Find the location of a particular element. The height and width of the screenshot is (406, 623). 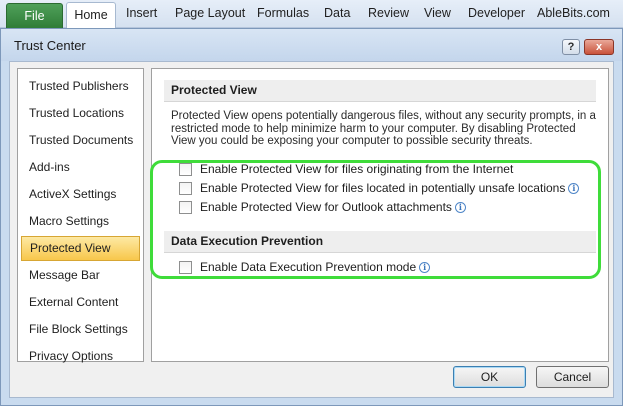

nav-item-activex-settings: ActiveX Settings is located at coordinates (80, 194).